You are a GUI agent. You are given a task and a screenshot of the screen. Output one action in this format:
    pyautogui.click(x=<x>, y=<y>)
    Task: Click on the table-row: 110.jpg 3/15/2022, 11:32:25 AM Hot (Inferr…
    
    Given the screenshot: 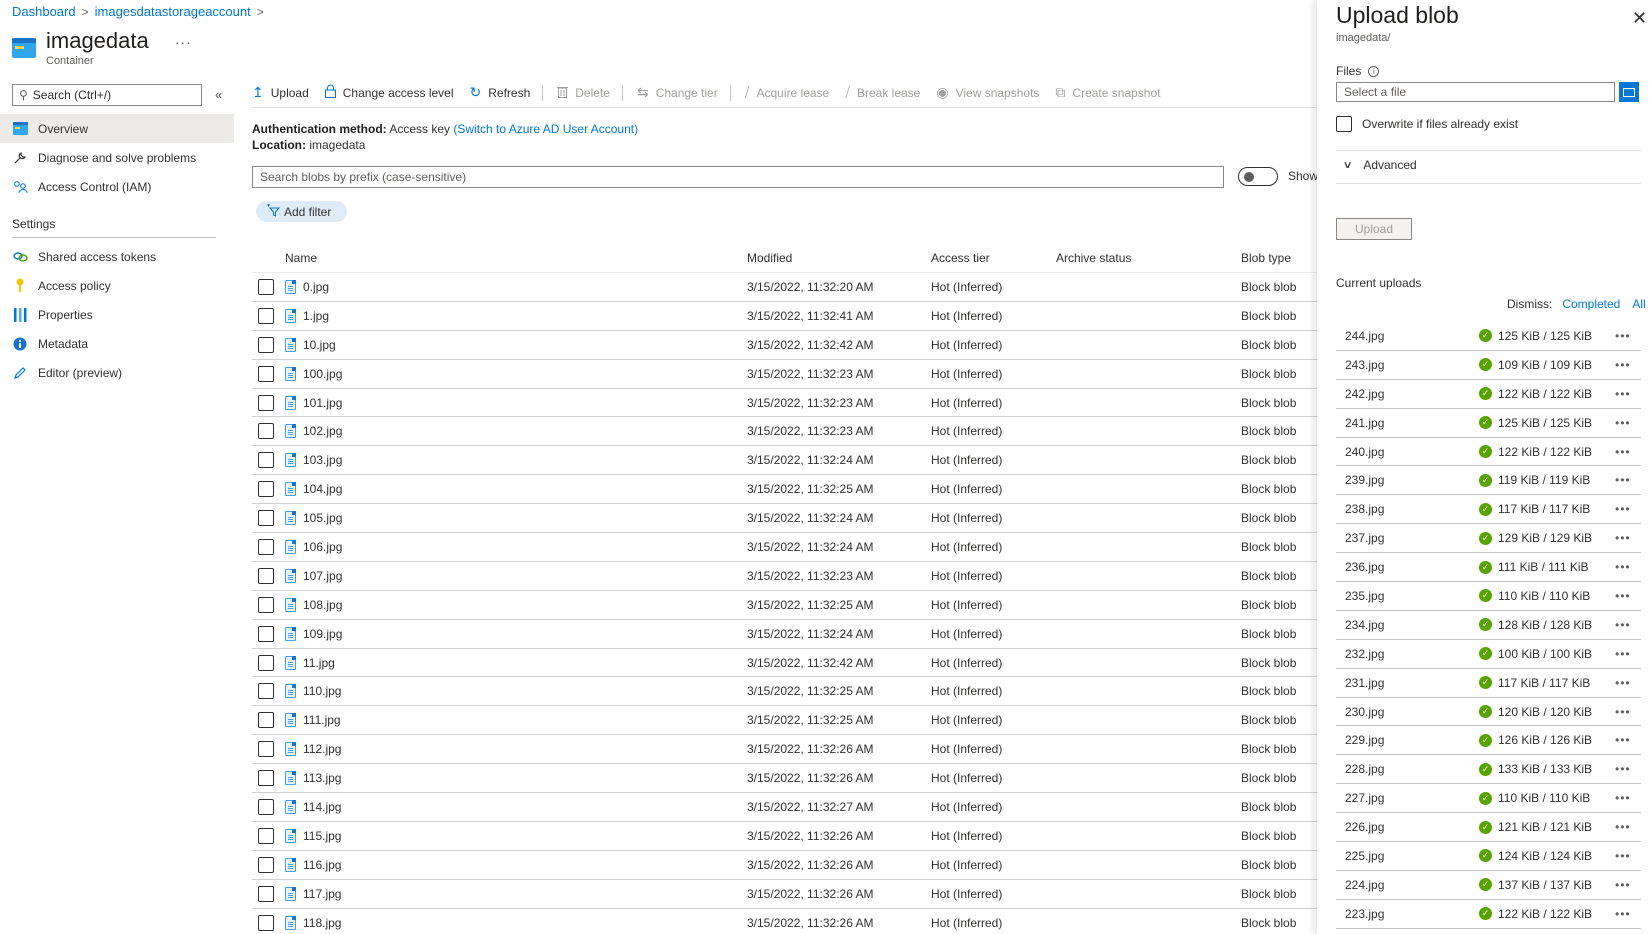 What is the action you would take?
    pyautogui.click(x=785, y=692)
    